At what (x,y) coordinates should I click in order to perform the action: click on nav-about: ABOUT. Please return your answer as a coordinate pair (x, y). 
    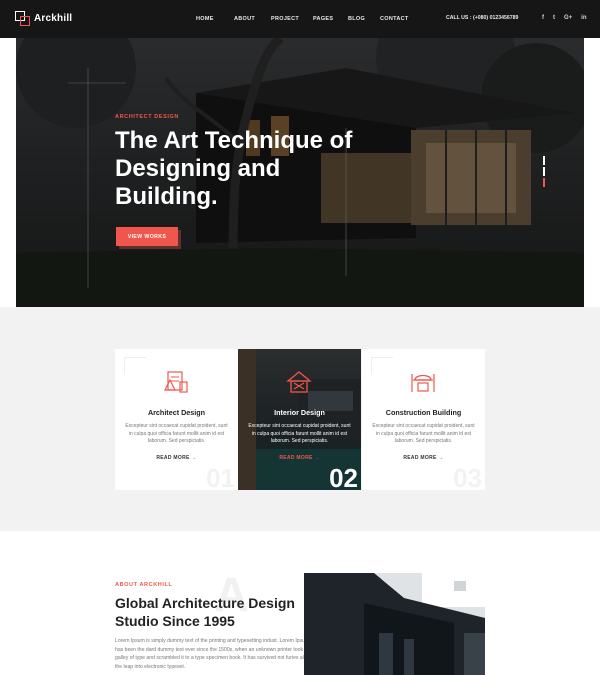
    Looking at the image, I should click on (244, 19).